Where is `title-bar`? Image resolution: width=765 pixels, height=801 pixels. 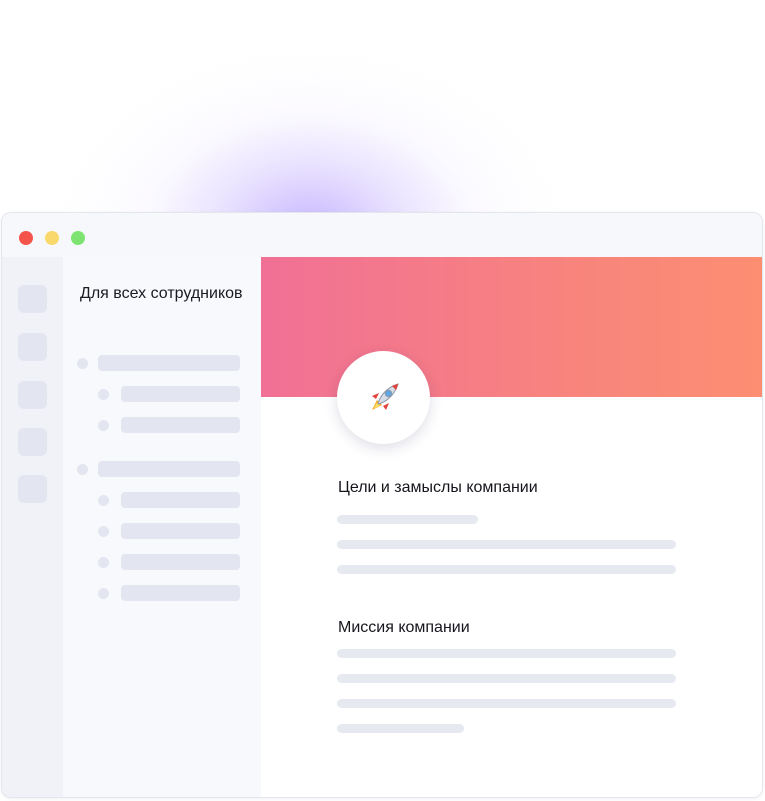
title-bar is located at coordinates (382, 235).